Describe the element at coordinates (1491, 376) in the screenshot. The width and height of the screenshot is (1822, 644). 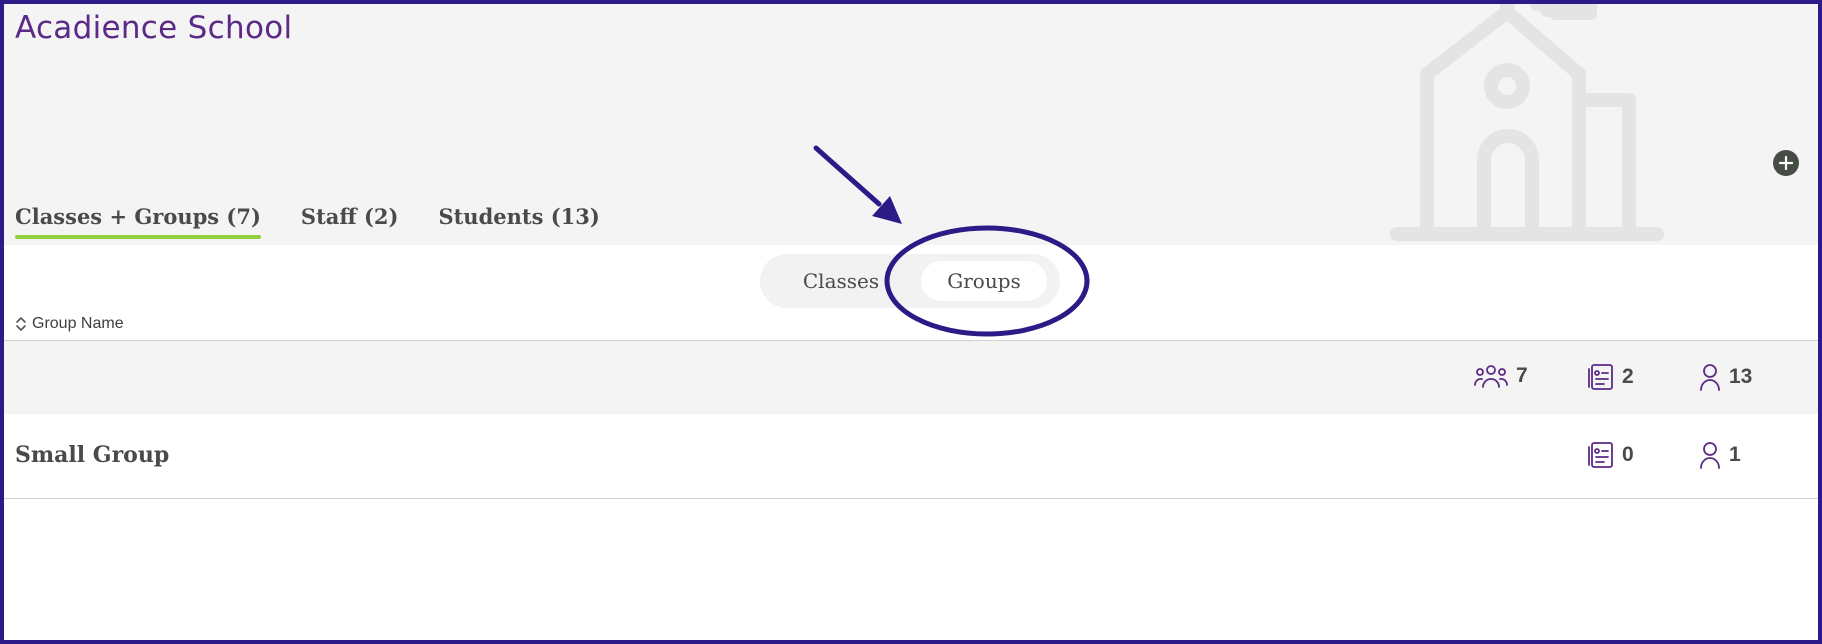
I see `people-group-icon` at that location.